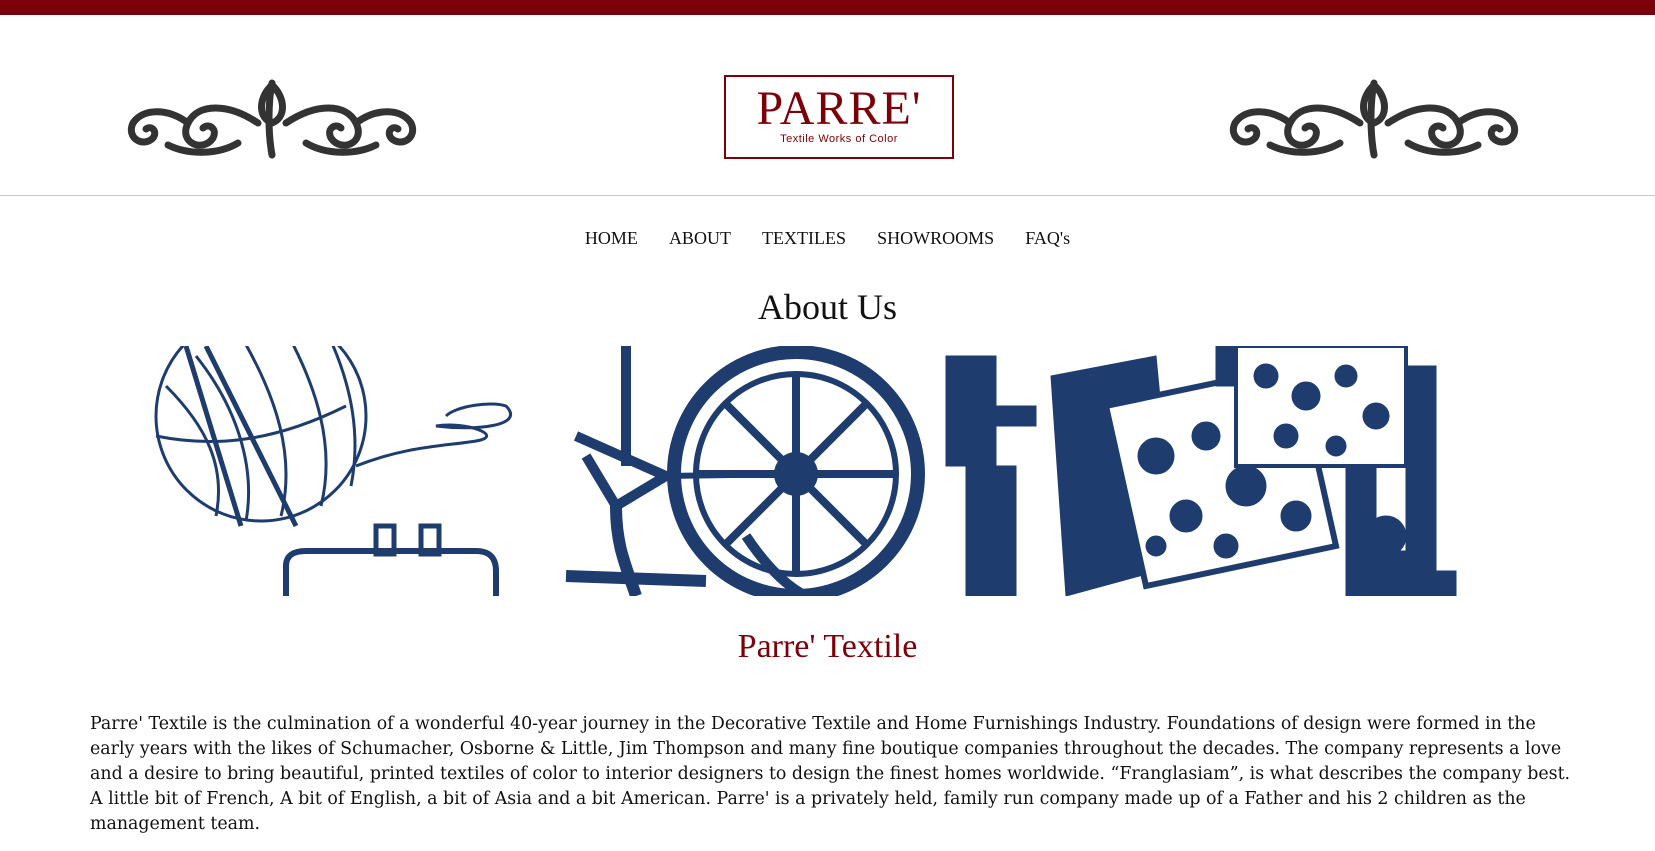 Image resolution: width=1655 pixels, height=851 pixels. I want to click on nav-about: ABOUT, so click(700, 238).